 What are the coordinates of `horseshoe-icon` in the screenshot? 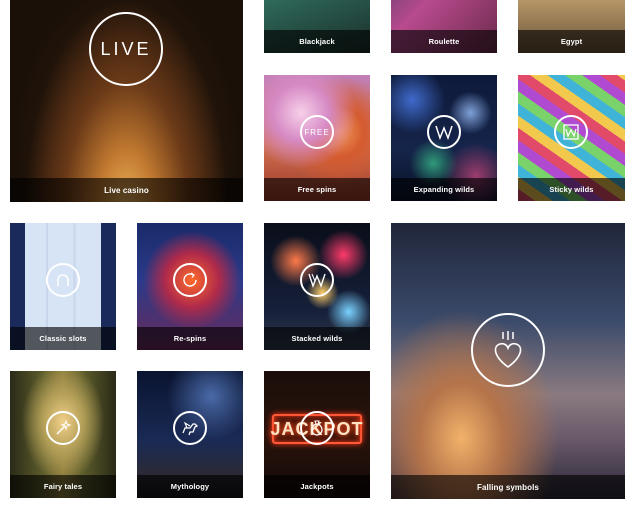 It's located at (63, 280).